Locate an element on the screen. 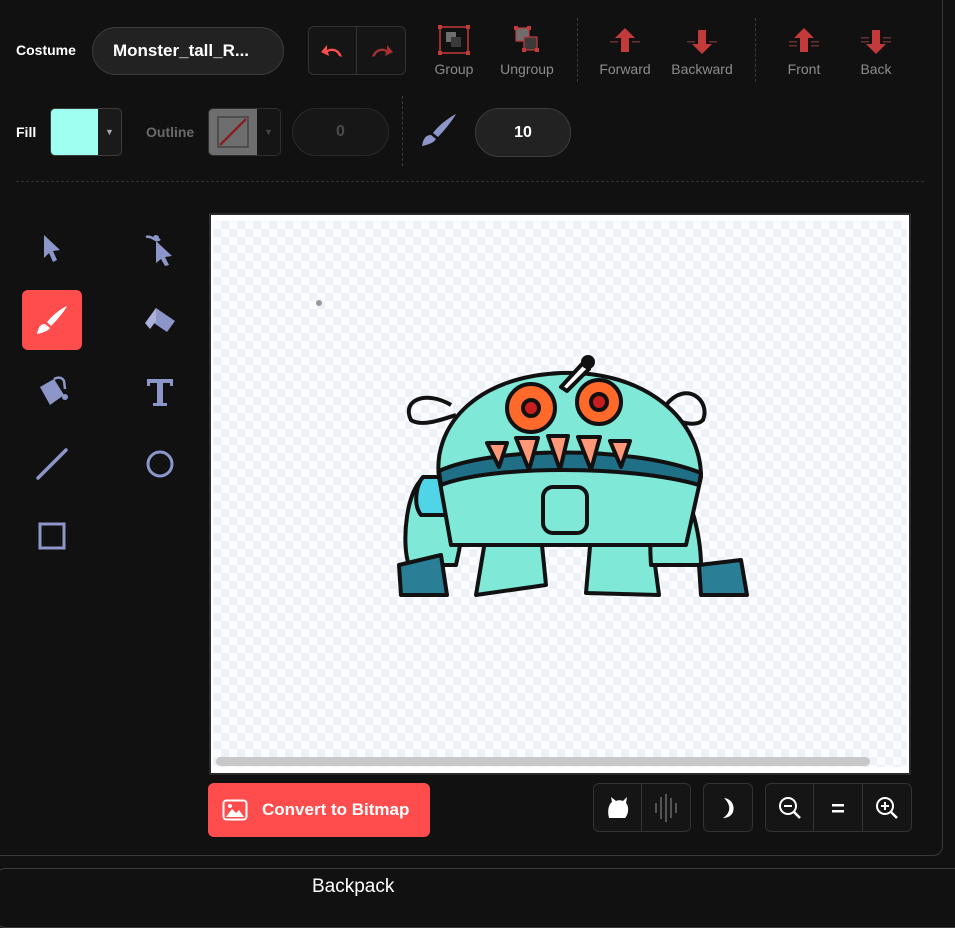 The image size is (955, 928). line-icon is located at coordinates (52, 464).